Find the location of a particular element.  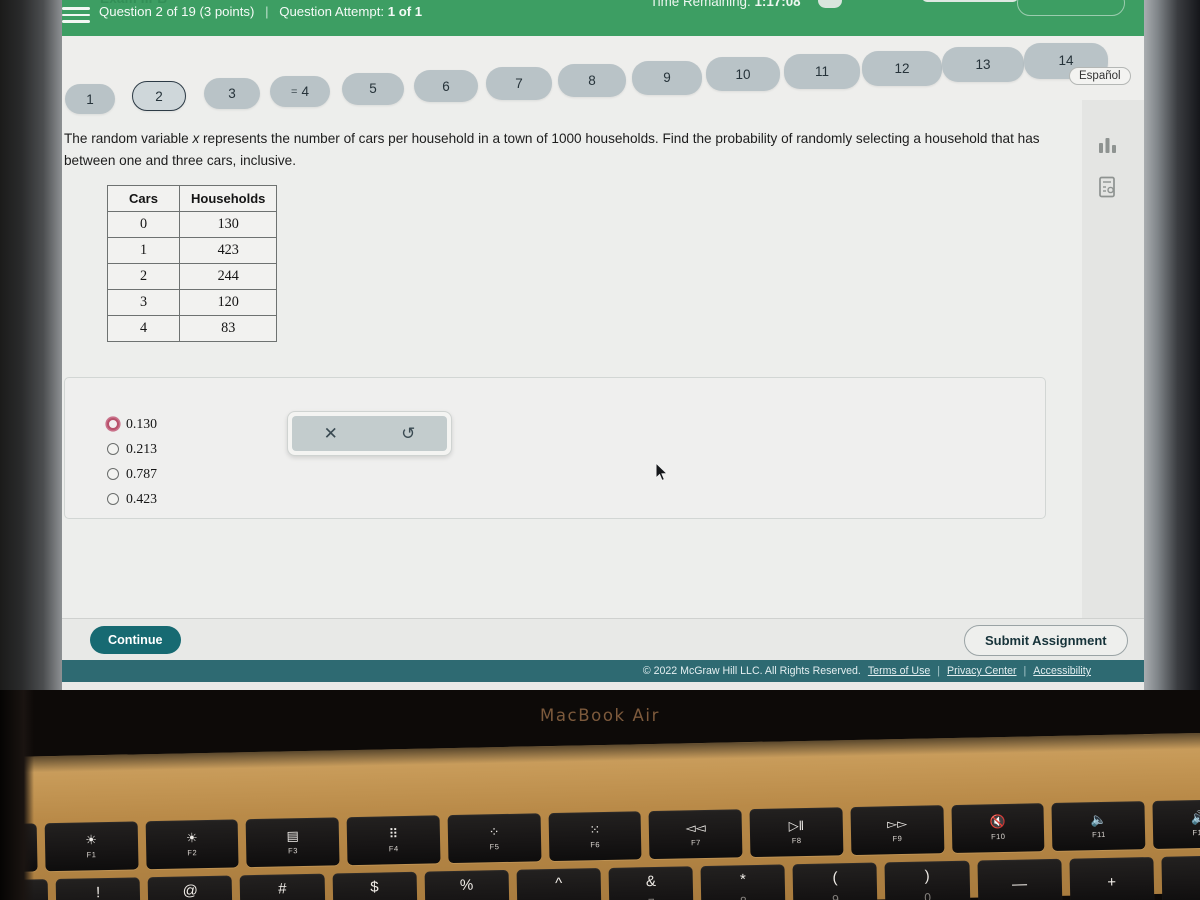

key-3: #3 is located at coordinates (283, 886).